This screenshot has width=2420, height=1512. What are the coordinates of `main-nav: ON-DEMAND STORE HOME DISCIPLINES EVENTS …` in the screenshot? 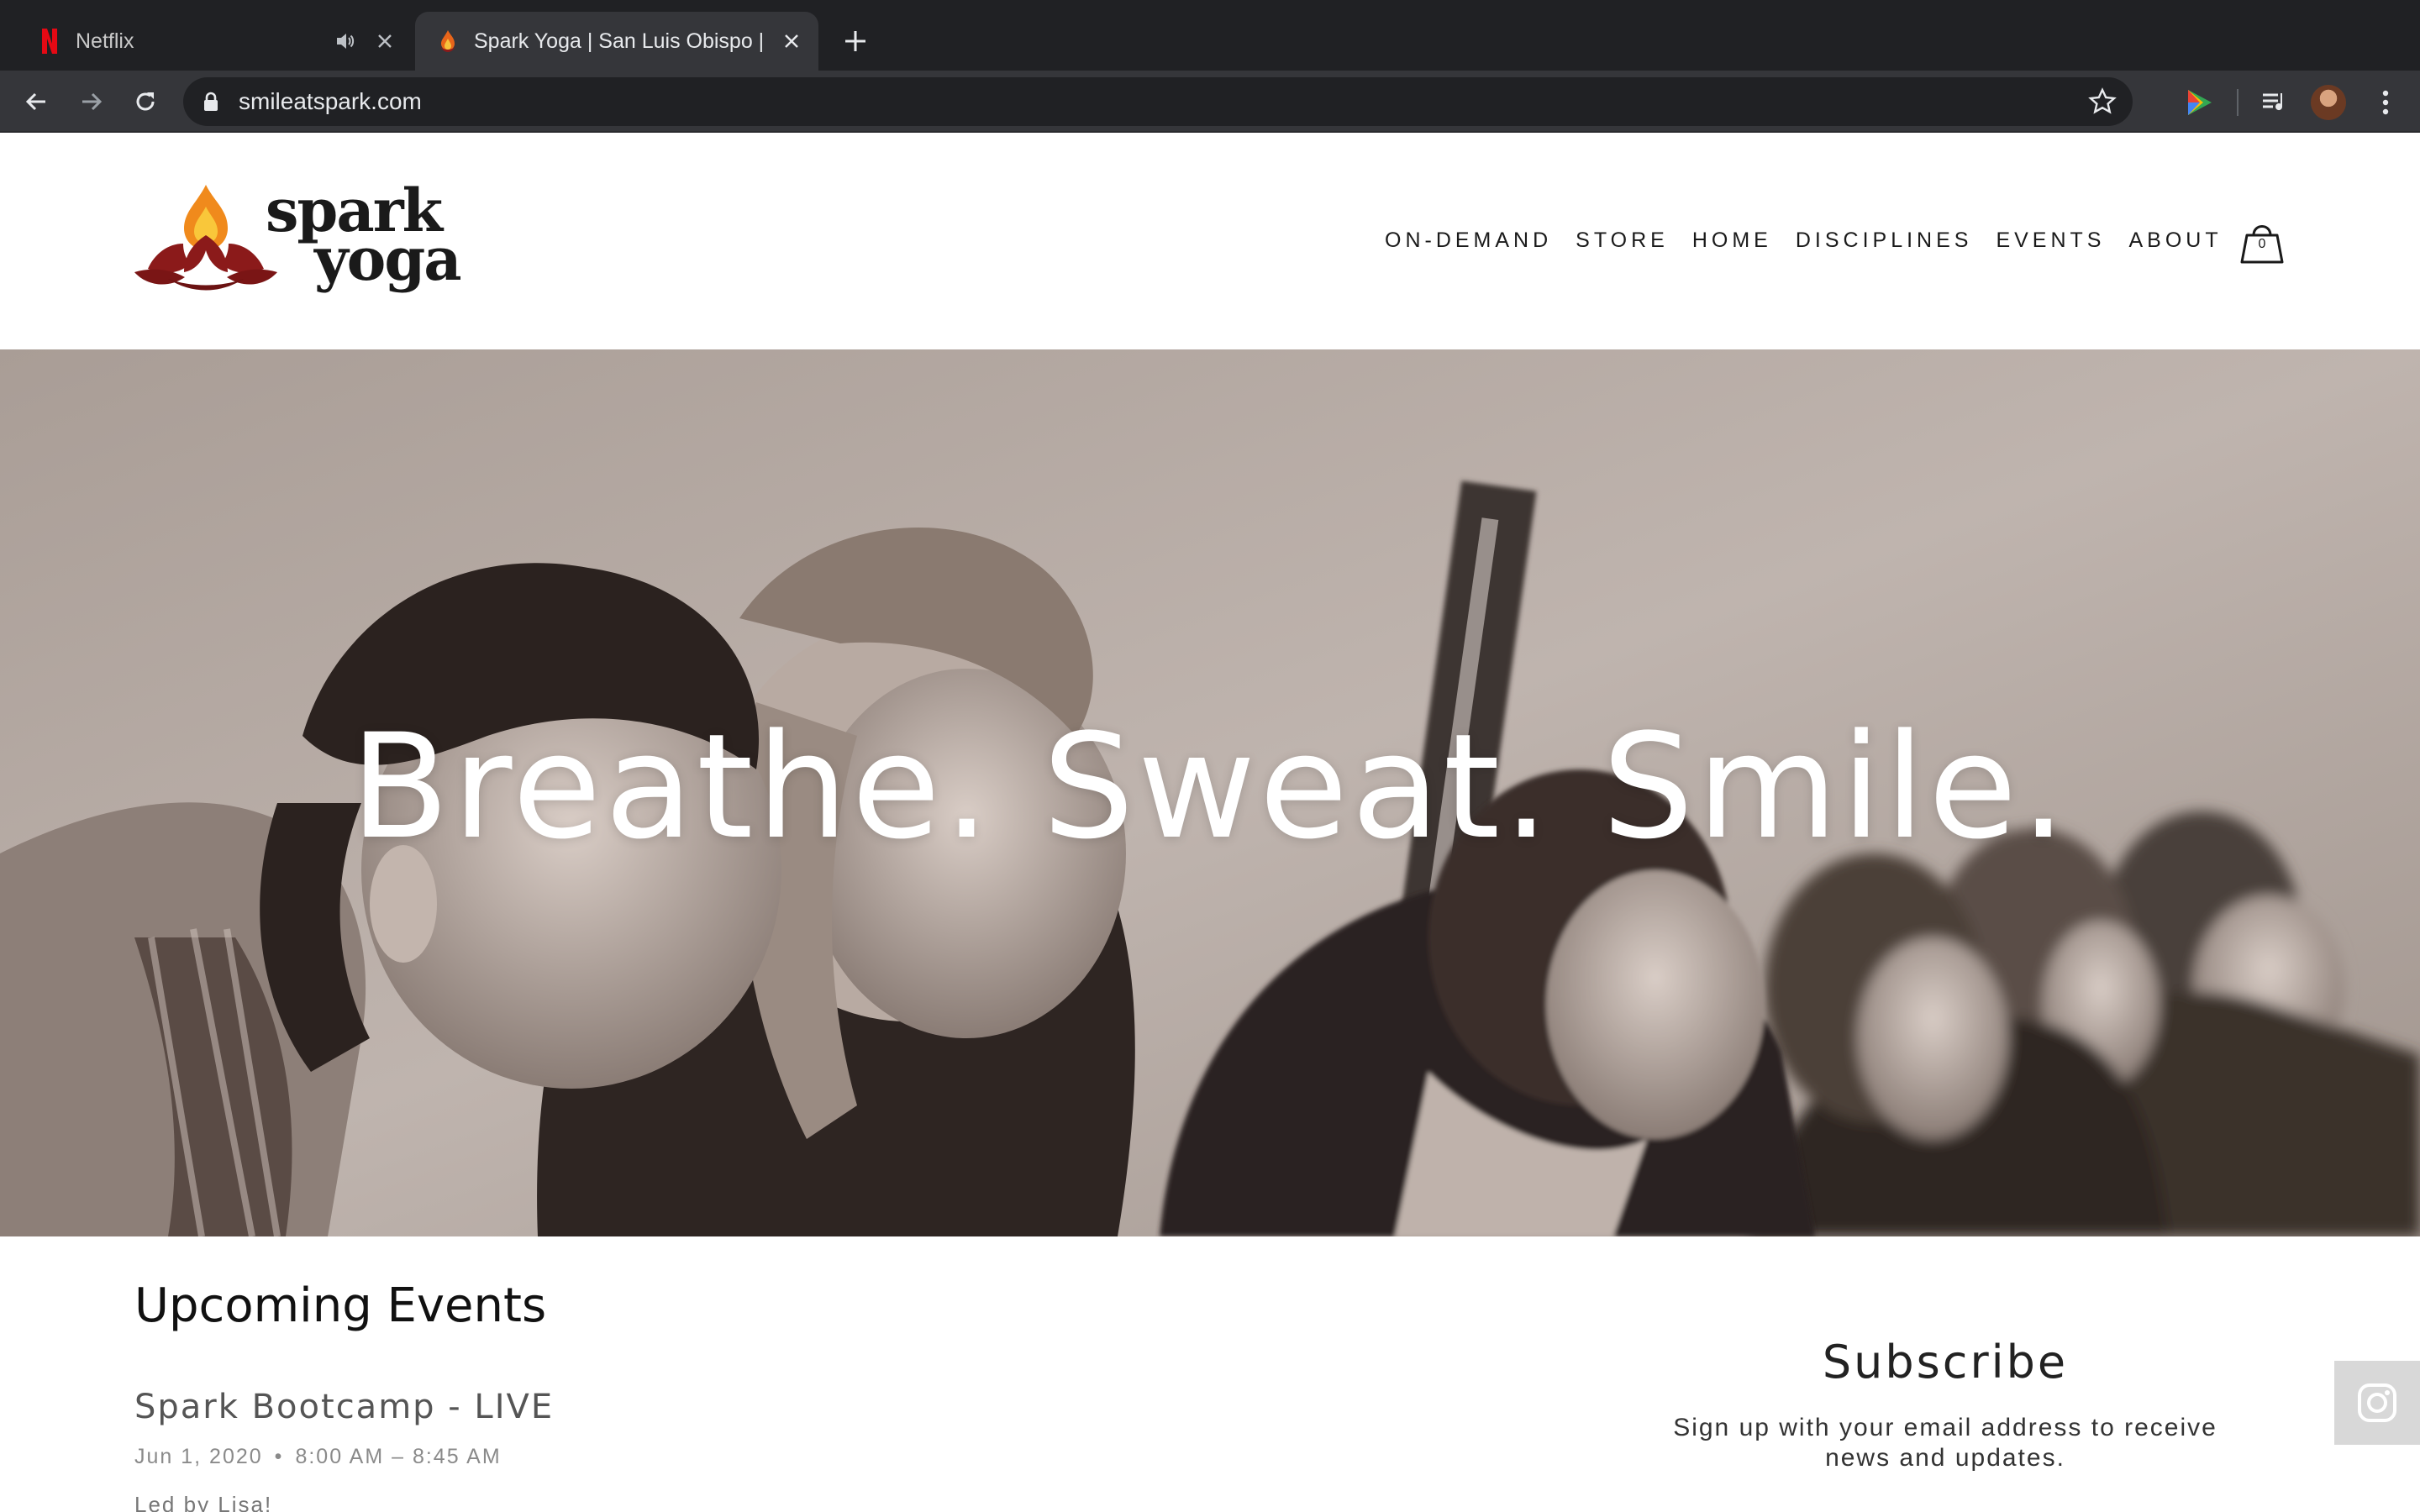 It's located at (1815, 240).